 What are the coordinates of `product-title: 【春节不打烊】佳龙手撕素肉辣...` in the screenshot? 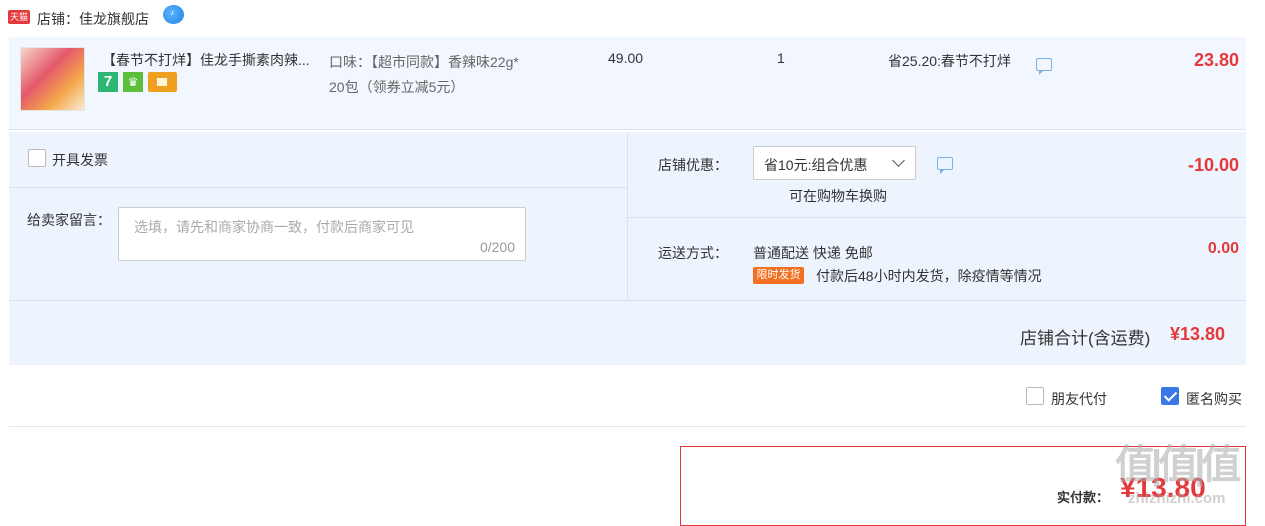 It's located at (213, 60).